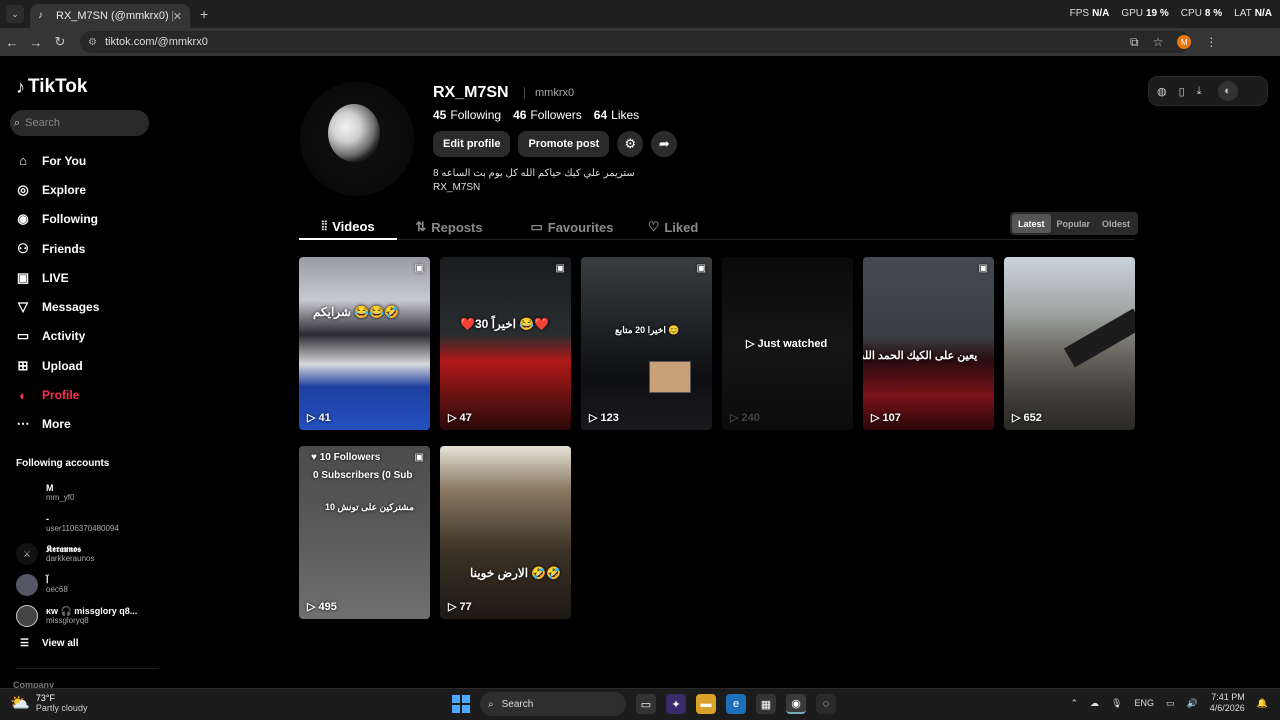 The image size is (1280, 720). I want to click on sidebar-item-label: Upload, so click(62, 365).